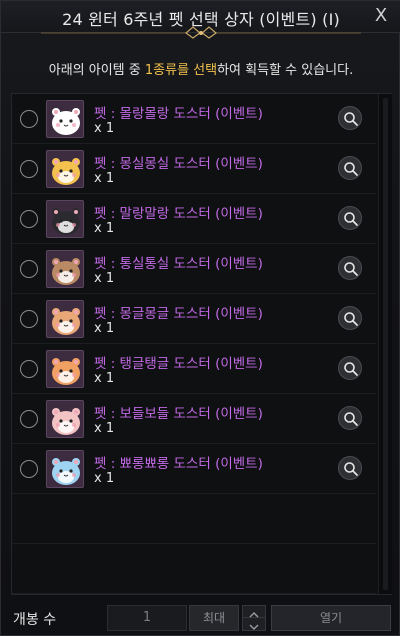 This screenshot has height=636, width=400. I want to click on max-button: 최대, so click(214, 618).